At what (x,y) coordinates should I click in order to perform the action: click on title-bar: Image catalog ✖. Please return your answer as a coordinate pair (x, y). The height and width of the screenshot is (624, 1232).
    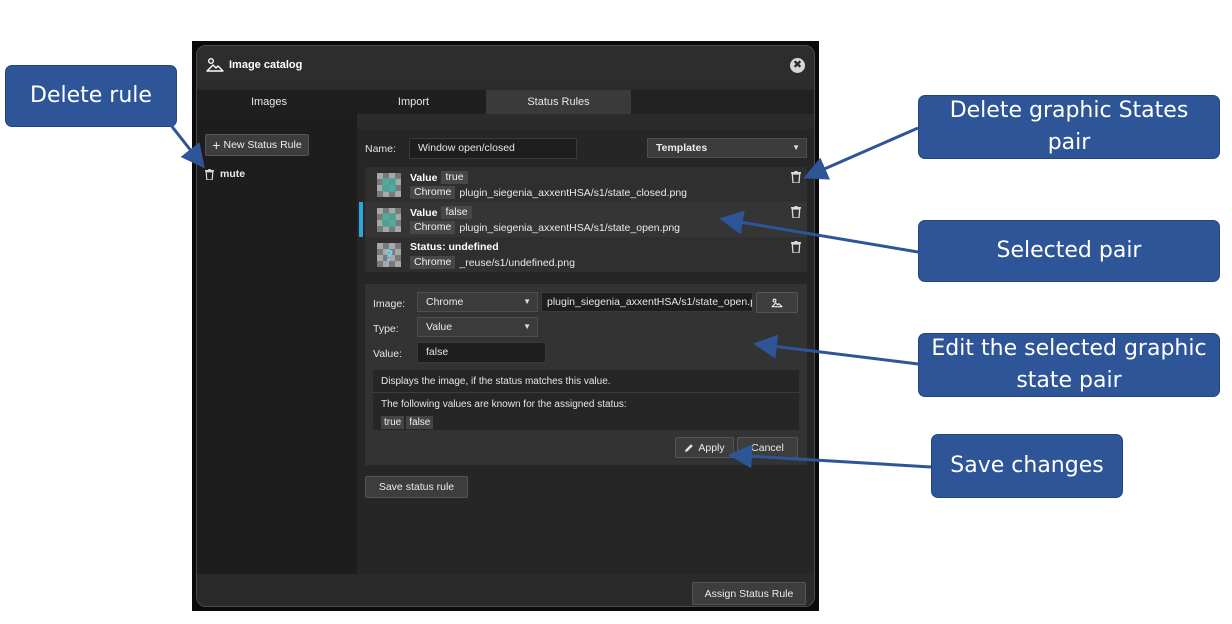
    Looking at the image, I should click on (505, 66).